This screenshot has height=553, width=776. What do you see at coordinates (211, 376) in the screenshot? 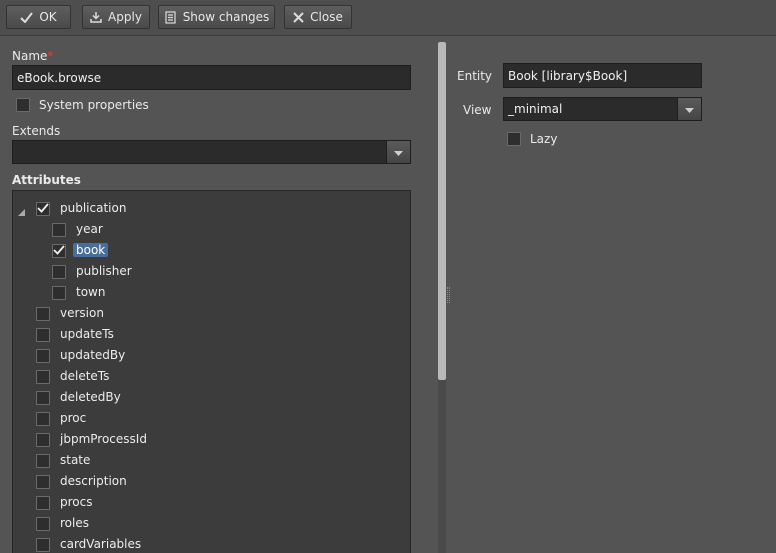
I see `tree-row: deleteTs` at bounding box center [211, 376].